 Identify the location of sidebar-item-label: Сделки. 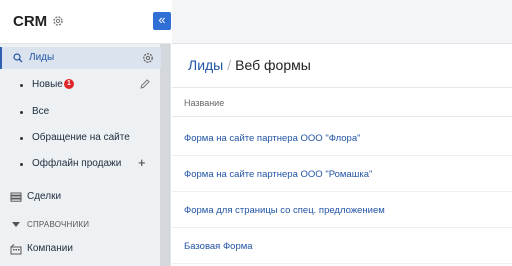
(44, 196).